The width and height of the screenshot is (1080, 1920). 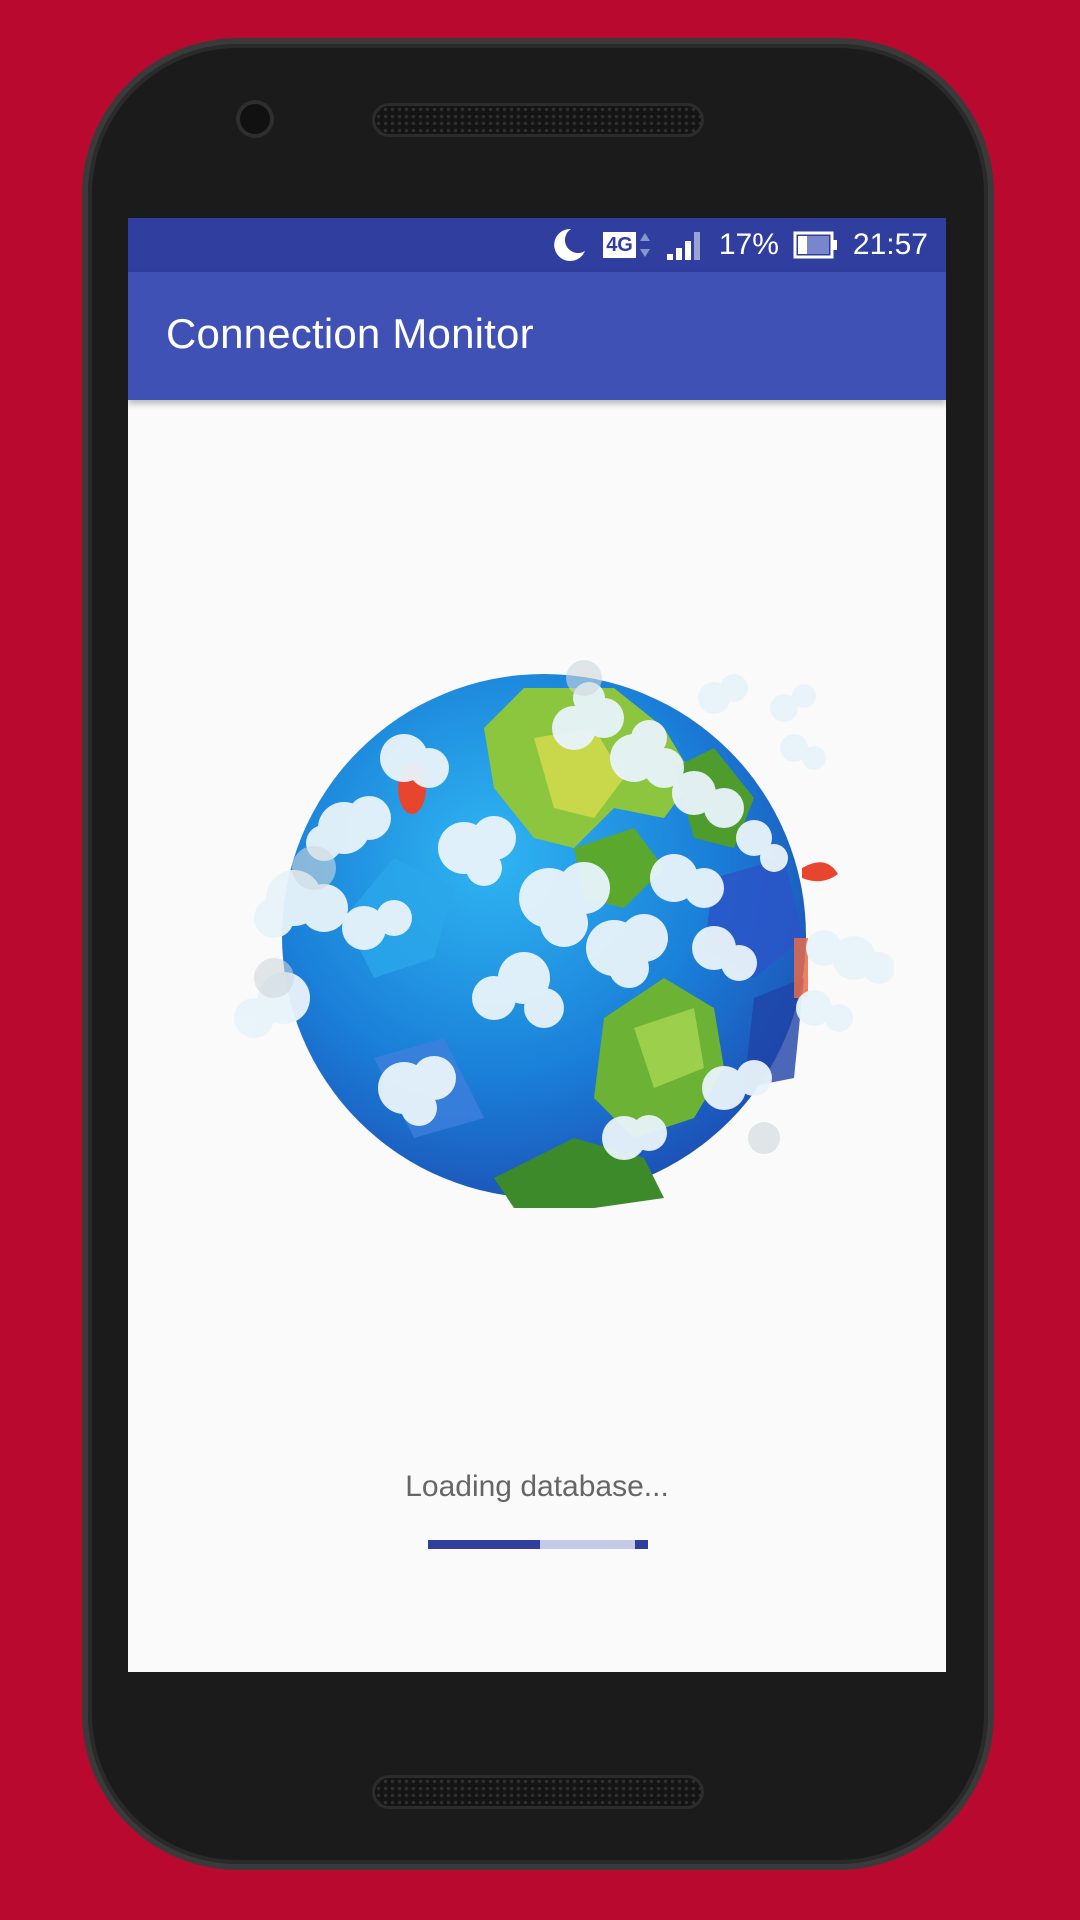 What do you see at coordinates (537, 336) in the screenshot?
I see `app-toolbar: Connection Monitor` at bounding box center [537, 336].